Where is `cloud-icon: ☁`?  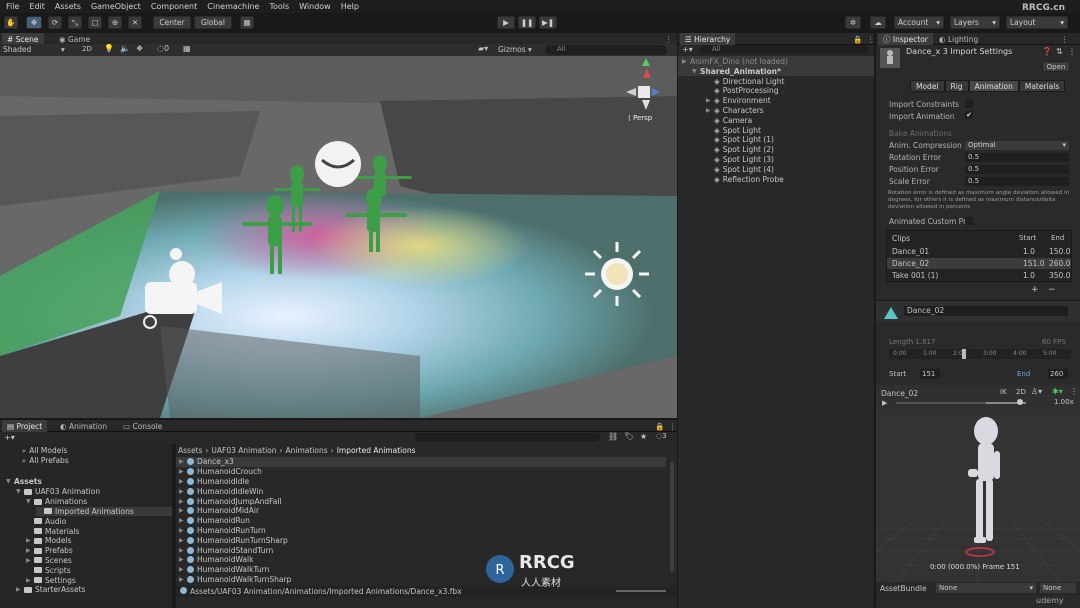 cloud-icon: ☁ is located at coordinates (878, 22).